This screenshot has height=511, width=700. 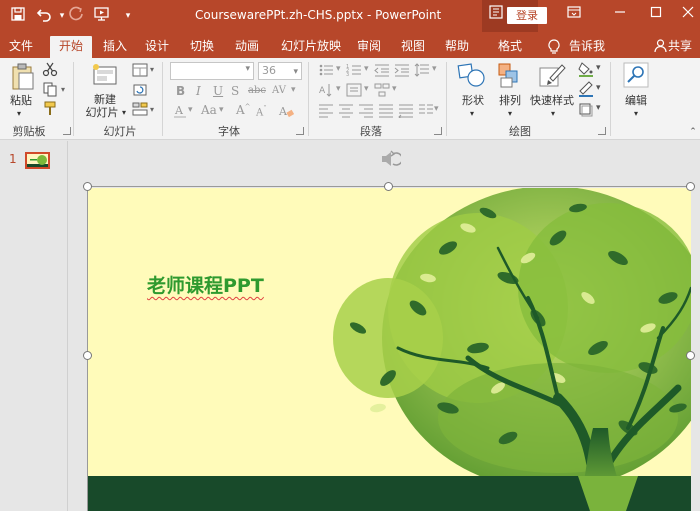 I want to click on font-color-dropdown-icon: ▾, so click(x=190, y=110).